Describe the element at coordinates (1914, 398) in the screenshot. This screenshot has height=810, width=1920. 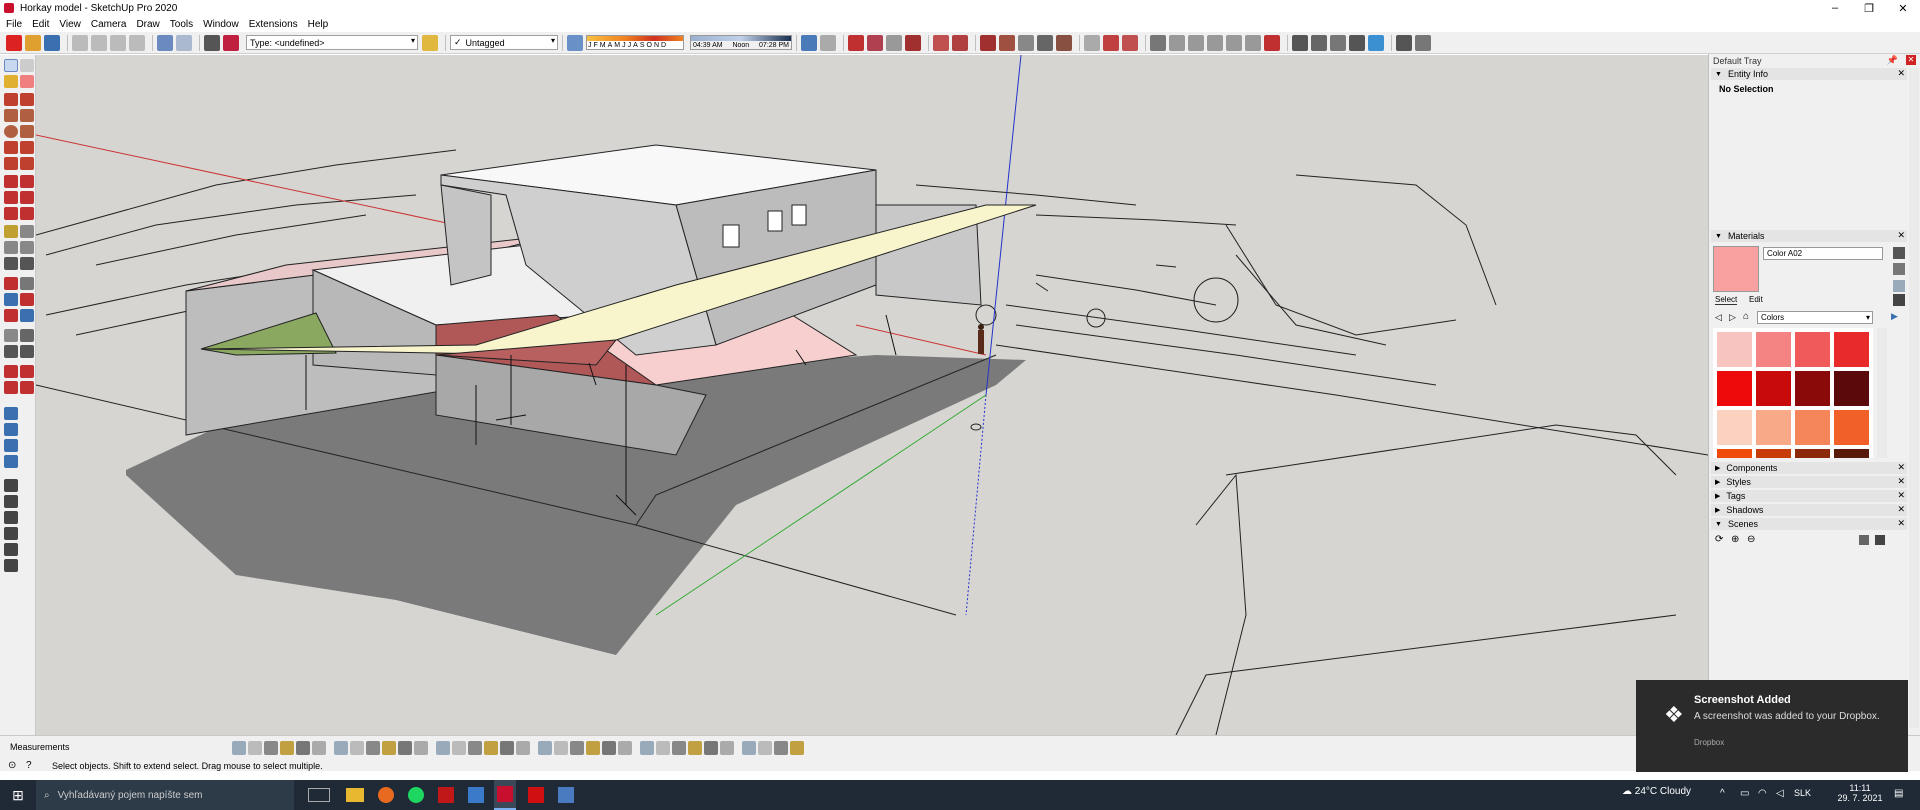
I see `tray-scrollbar` at that location.